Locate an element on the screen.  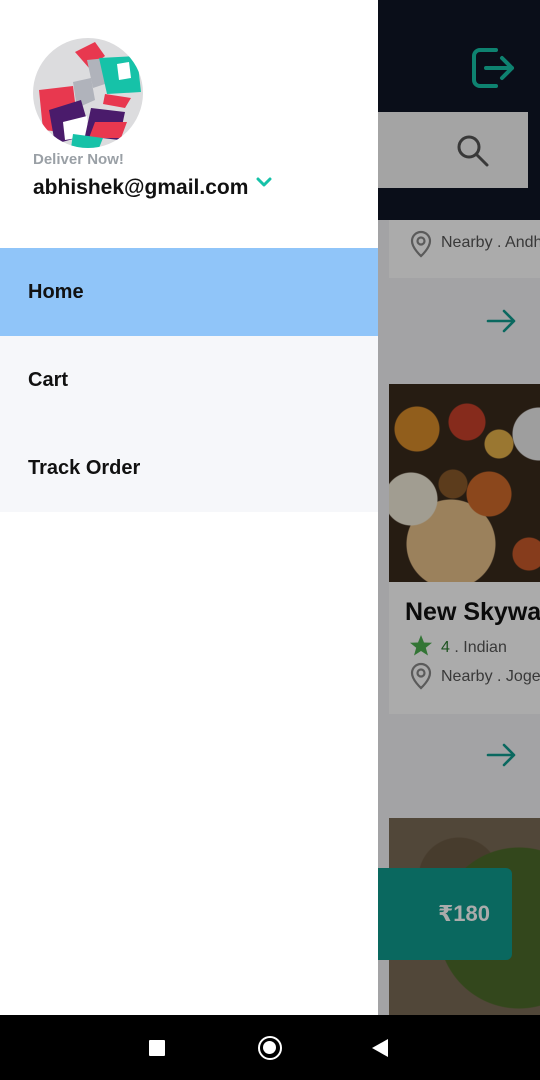
chevron-down-icon is located at coordinates (264, 183).